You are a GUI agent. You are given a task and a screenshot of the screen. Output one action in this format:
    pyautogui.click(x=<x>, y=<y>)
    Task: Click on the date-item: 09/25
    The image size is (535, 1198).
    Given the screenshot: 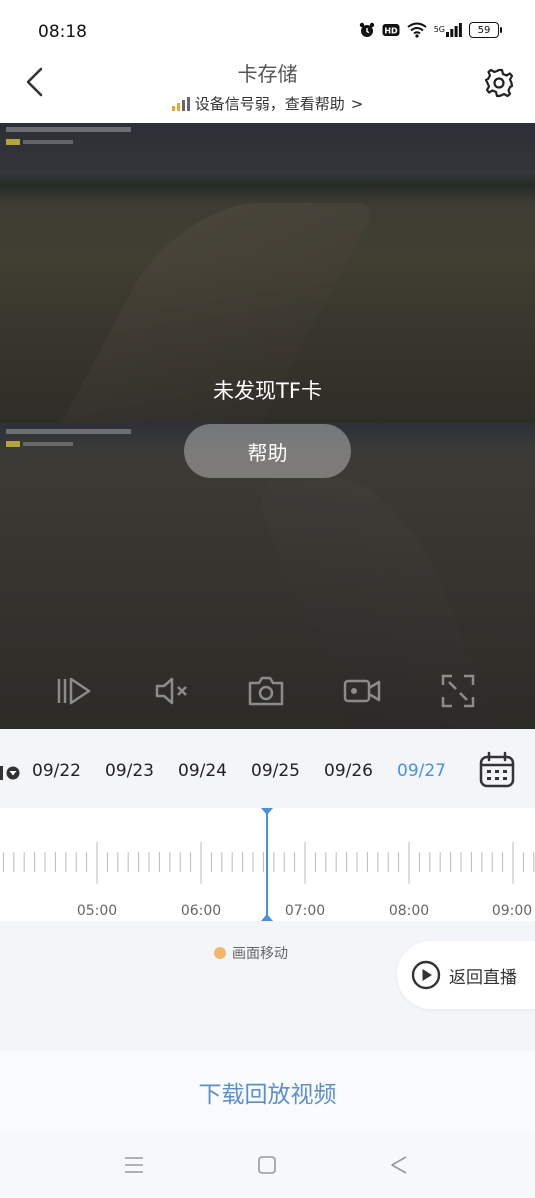 What is the action you would take?
    pyautogui.click(x=275, y=771)
    